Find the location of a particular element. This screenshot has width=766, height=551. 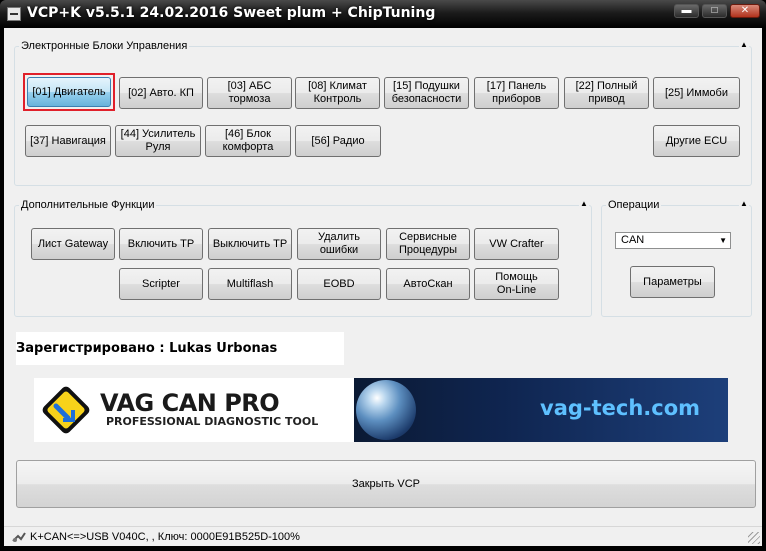

website-link: vag-tech.com is located at coordinates (620, 408).